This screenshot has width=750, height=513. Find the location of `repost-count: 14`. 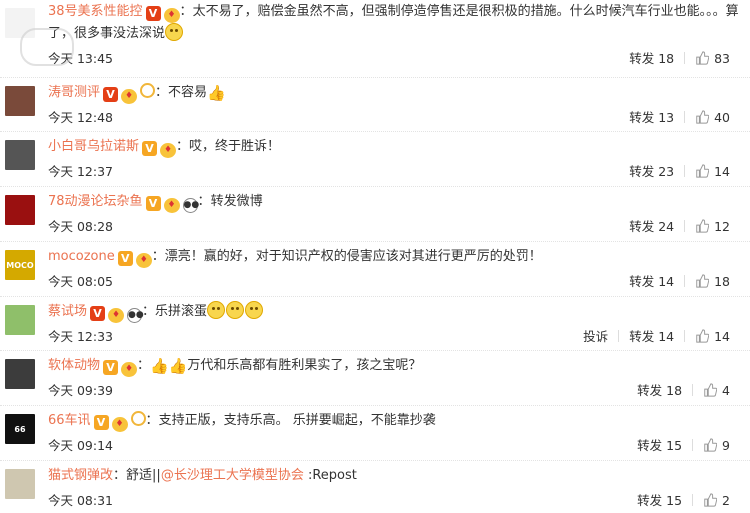

repost-count: 14 is located at coordinates (666, 281).